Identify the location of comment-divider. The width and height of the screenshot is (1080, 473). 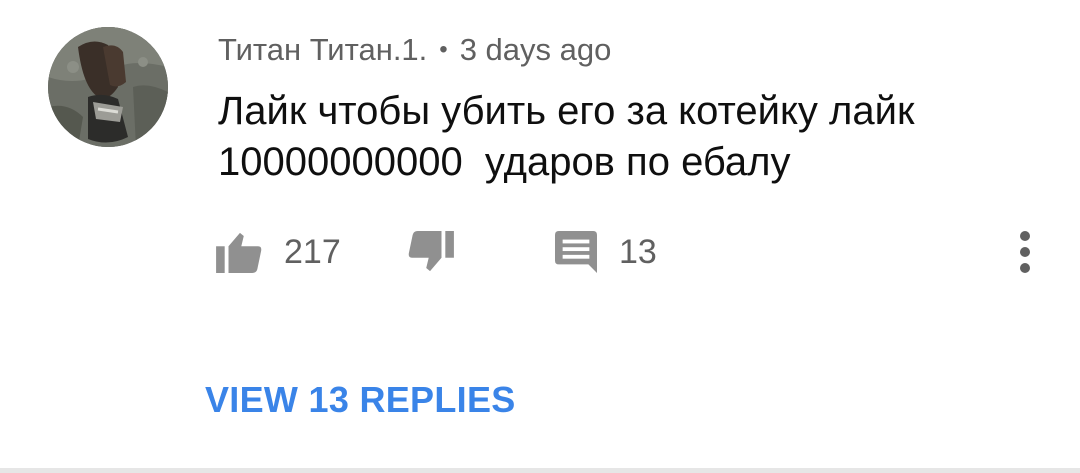
(540, 470).